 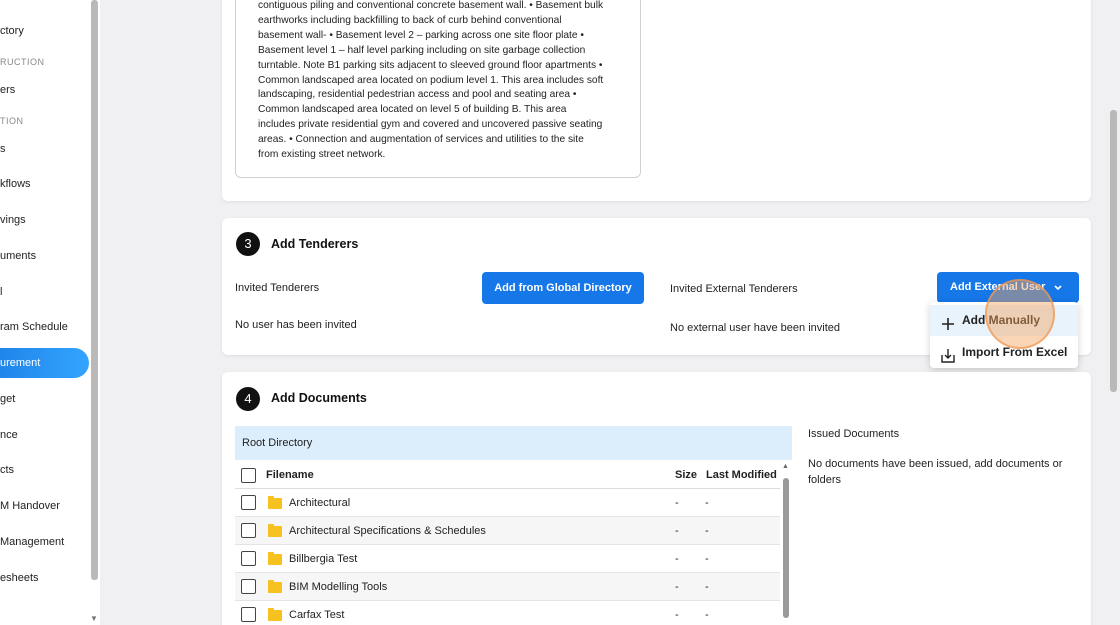 What do you see at coordinates (854, 434) in the screenshot?
I see `issued-documents-label: Issued Documents` at bounding box center [854, 434].